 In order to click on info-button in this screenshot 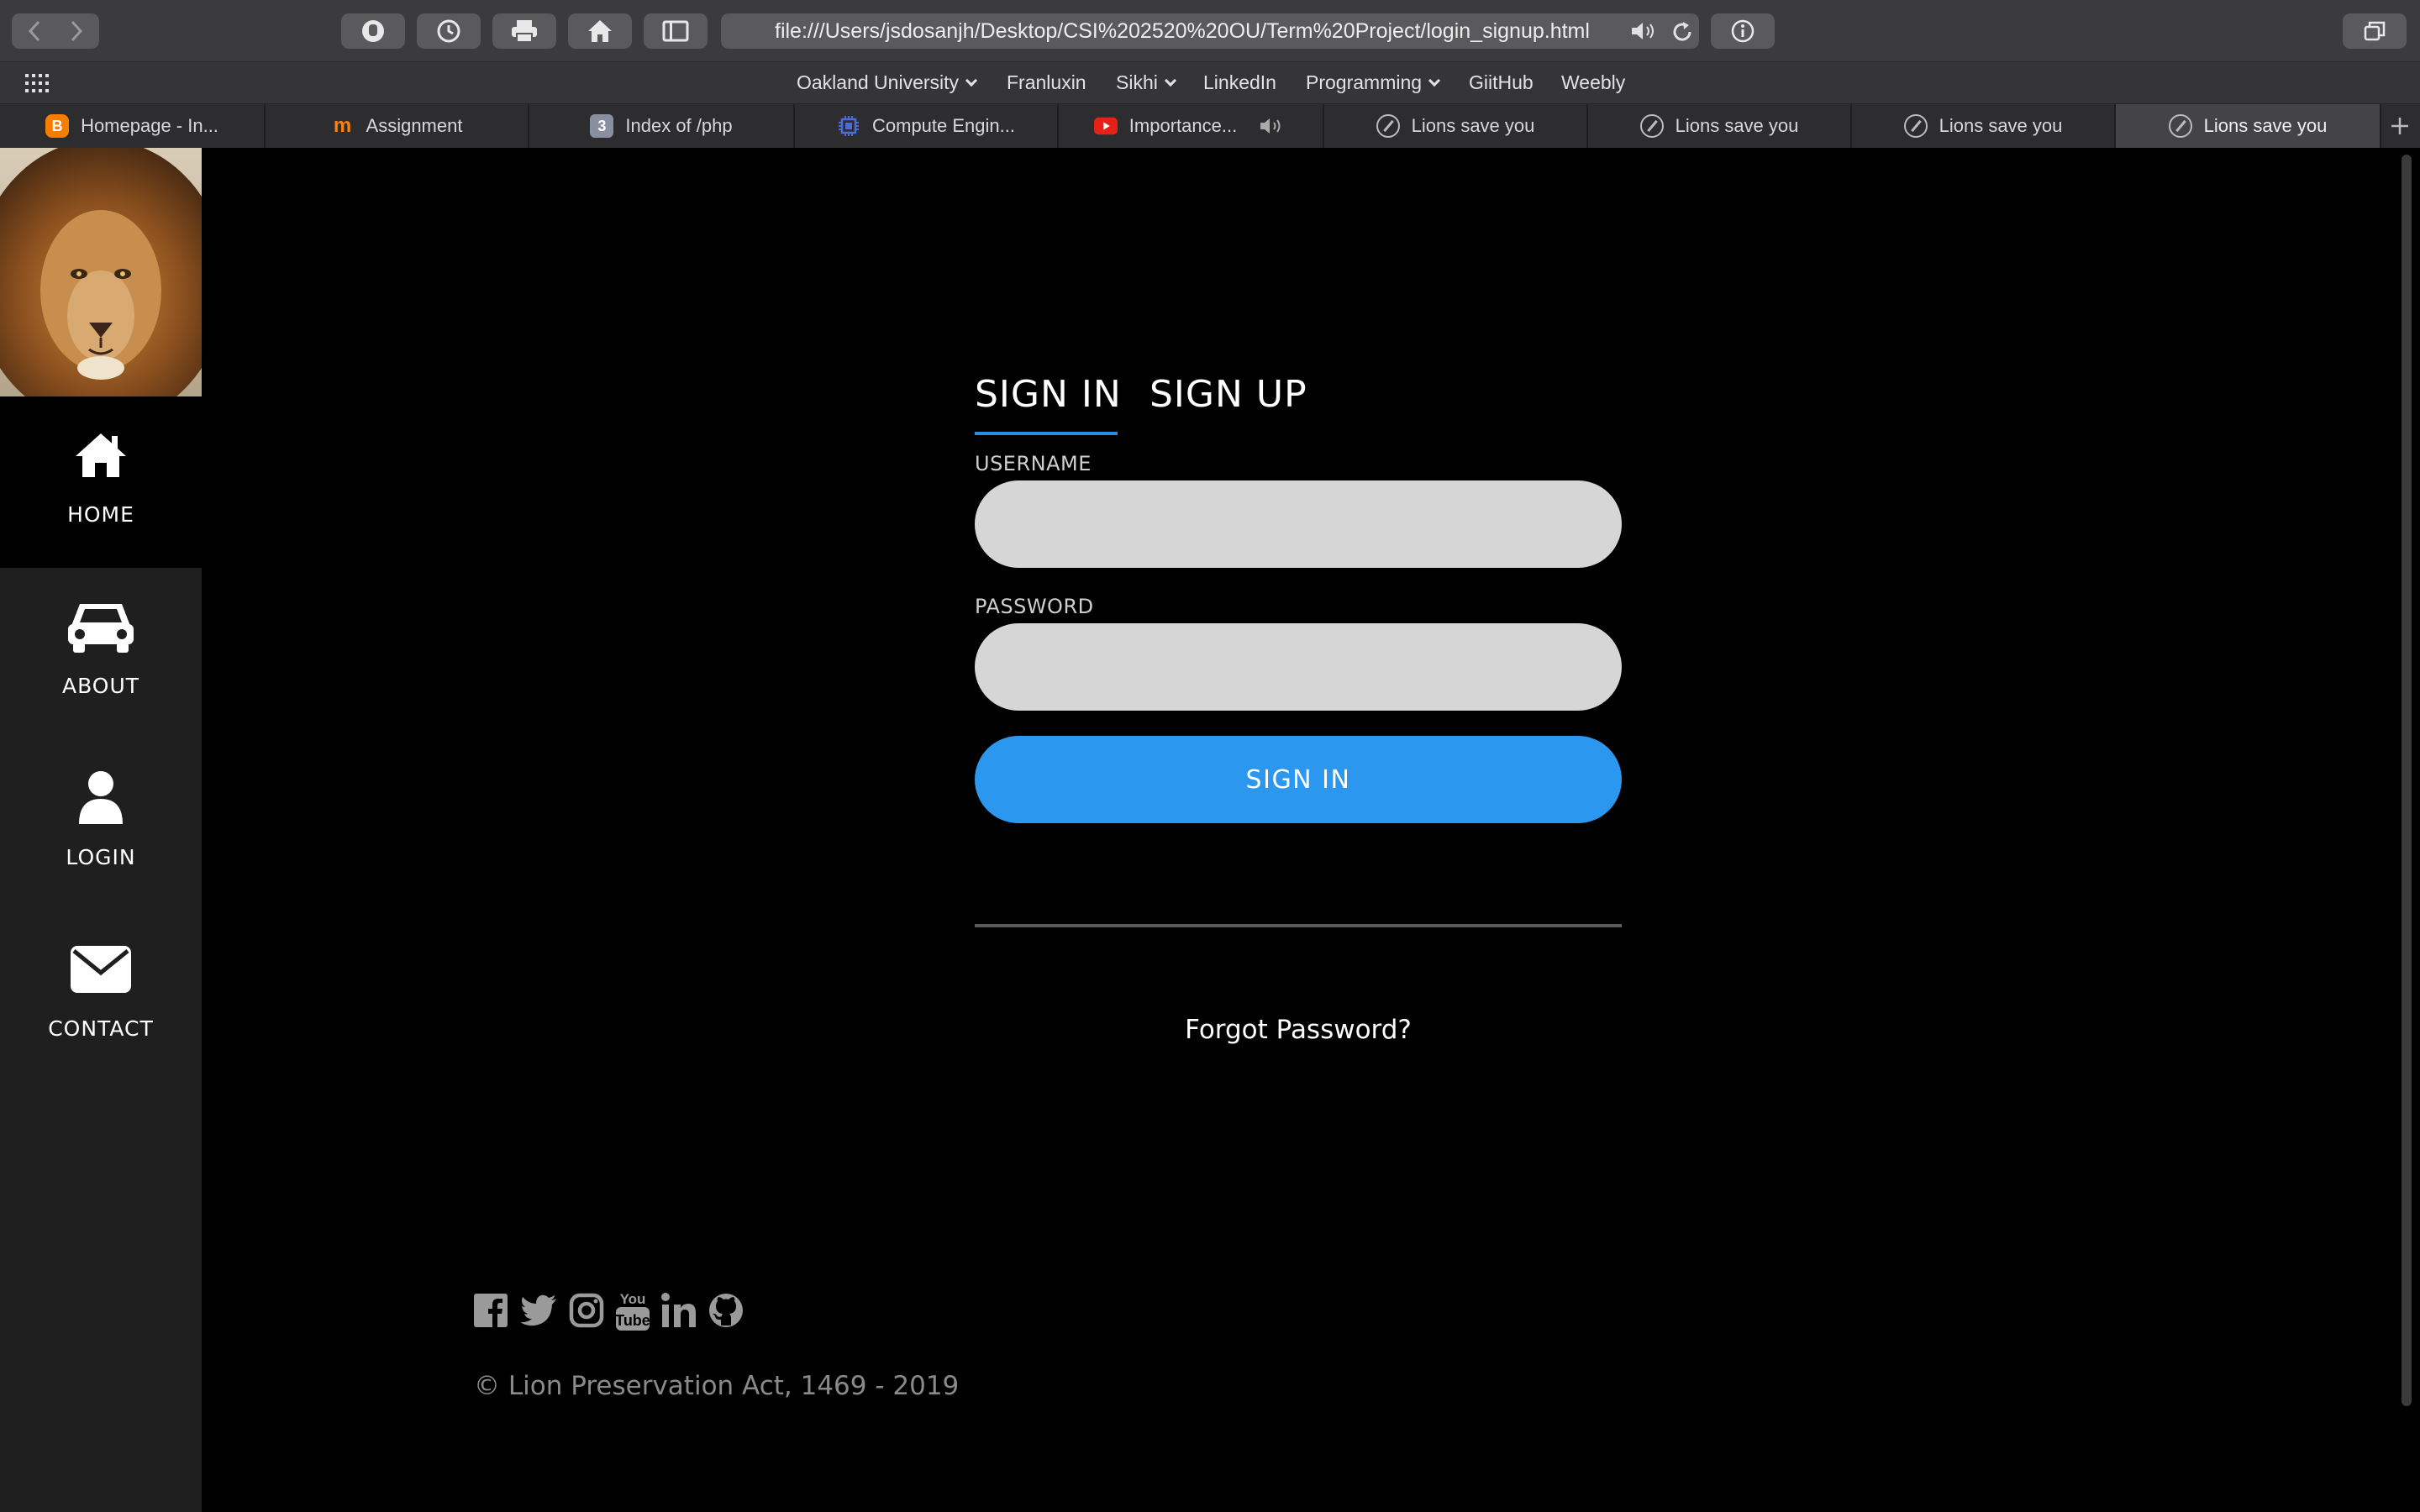, I will do `click(1743, 31)`.